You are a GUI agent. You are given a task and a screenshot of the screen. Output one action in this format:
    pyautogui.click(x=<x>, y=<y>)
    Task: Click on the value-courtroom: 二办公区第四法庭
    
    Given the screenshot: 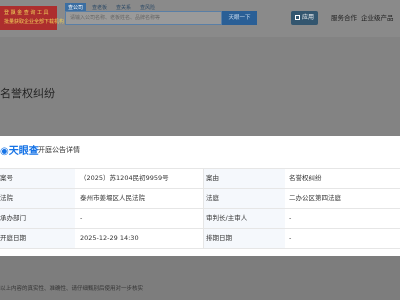 What is the action you would take?
    pyautogui.click(x=315, y=198)
    